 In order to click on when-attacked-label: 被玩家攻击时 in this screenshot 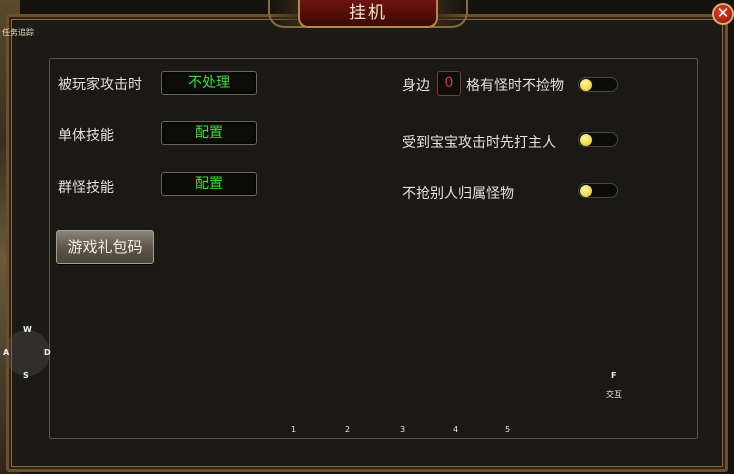, I will do `click(100, 85)`.